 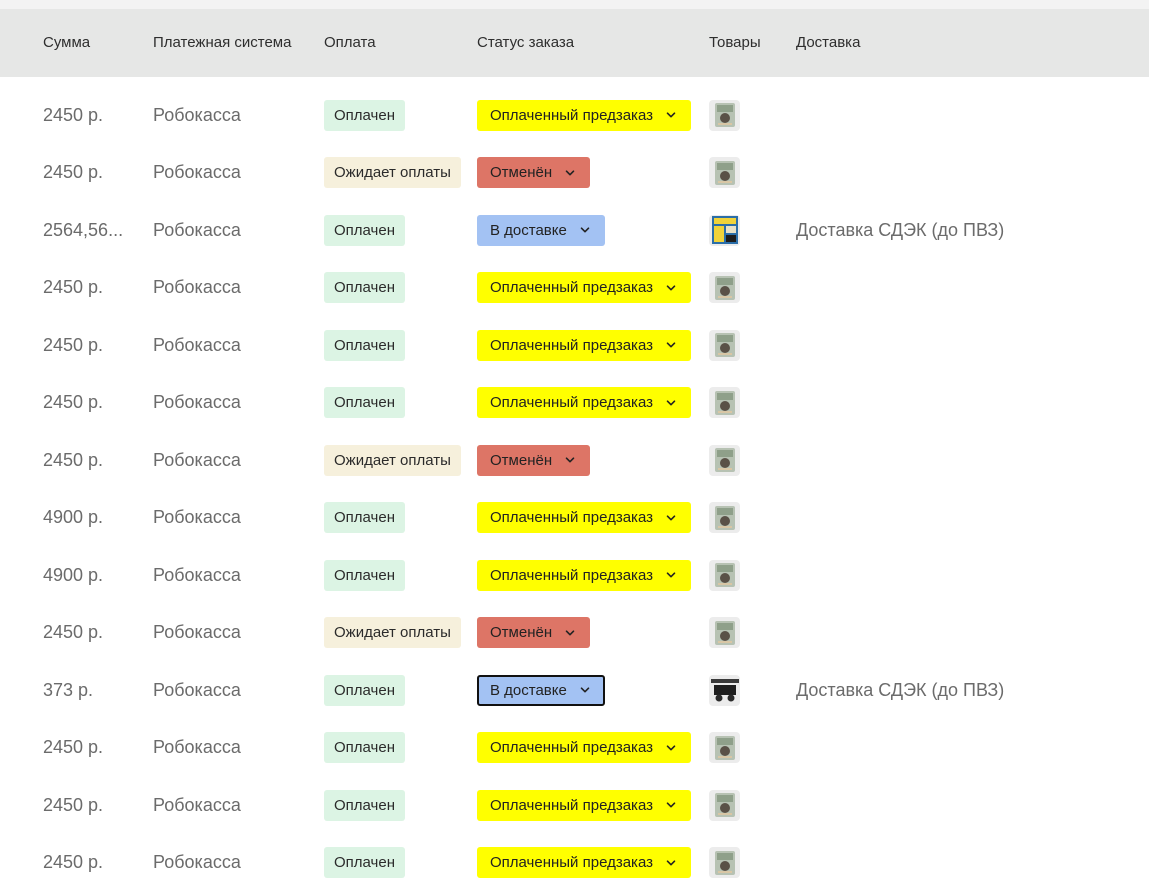 What do you see at coordinates (222, 42) in the screenshot?
I see `column-header-payment-system: Платежная система` at bounding box center [222, 42].